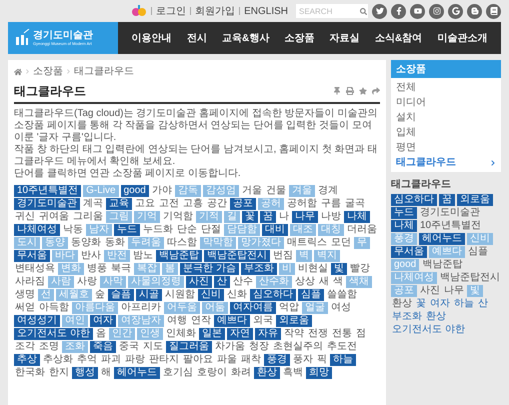  Describe the element at coordinates (376, 91) in the screenshot. I see `share-icon` at that location.